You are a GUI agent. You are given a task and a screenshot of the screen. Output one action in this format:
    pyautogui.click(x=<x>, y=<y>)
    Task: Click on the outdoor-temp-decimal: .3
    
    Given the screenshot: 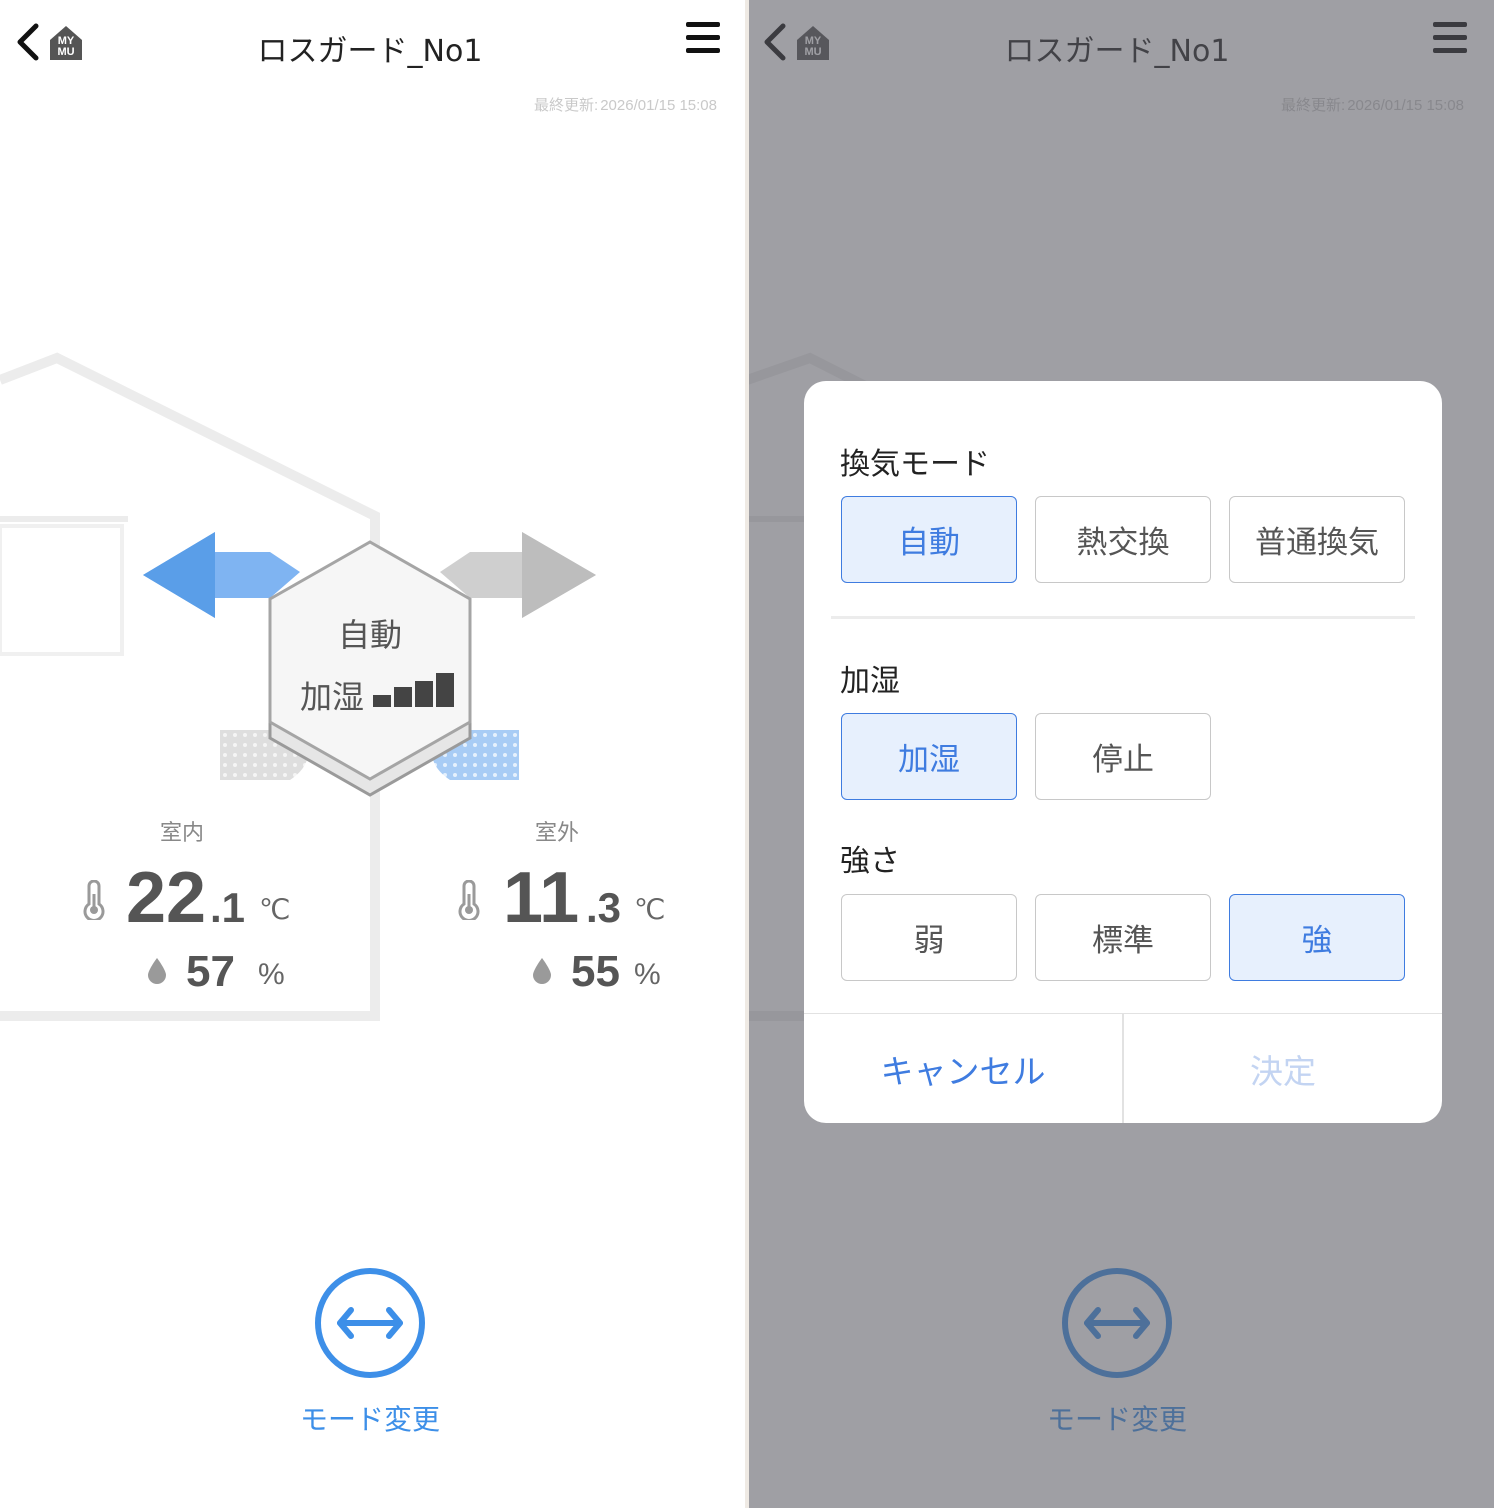 What is the action you would take?
    pyautogui.click(x=604, y=907)
    